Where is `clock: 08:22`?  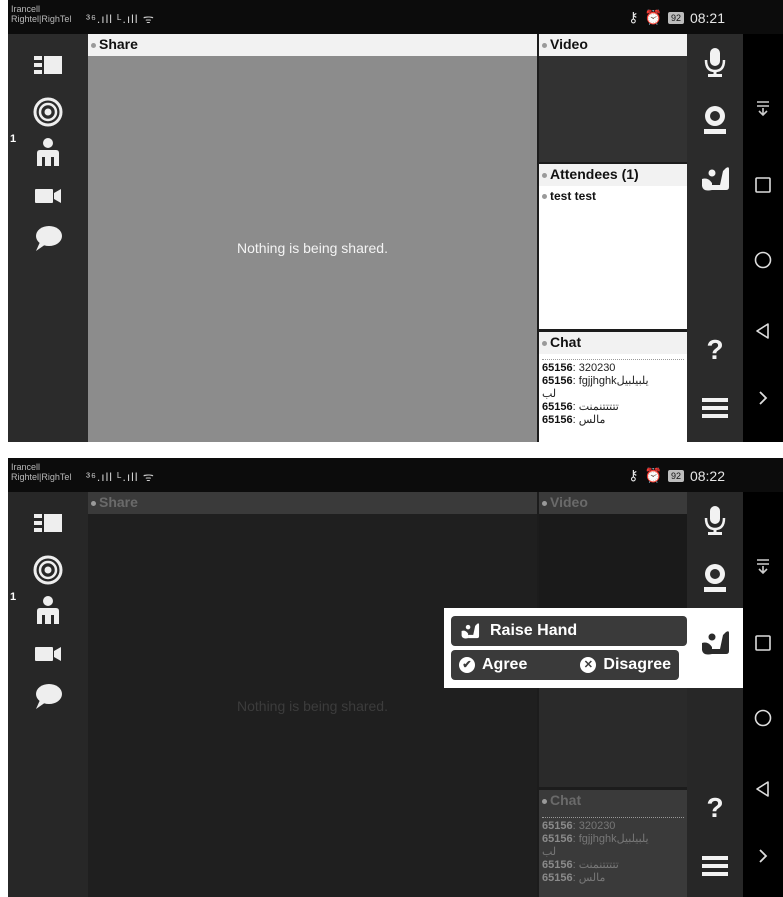 clock: 08:22 is located at coordinates (707, 475).